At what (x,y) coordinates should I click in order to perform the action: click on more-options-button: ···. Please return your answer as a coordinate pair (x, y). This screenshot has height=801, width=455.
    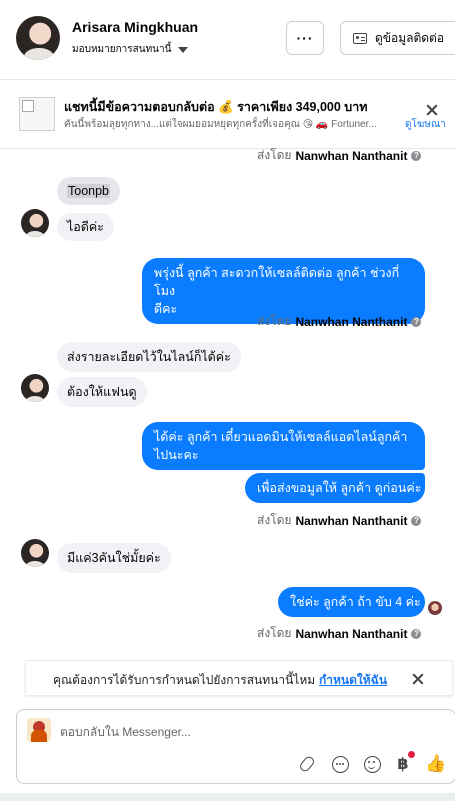
    Looking at the image, I should click on (305, 38).